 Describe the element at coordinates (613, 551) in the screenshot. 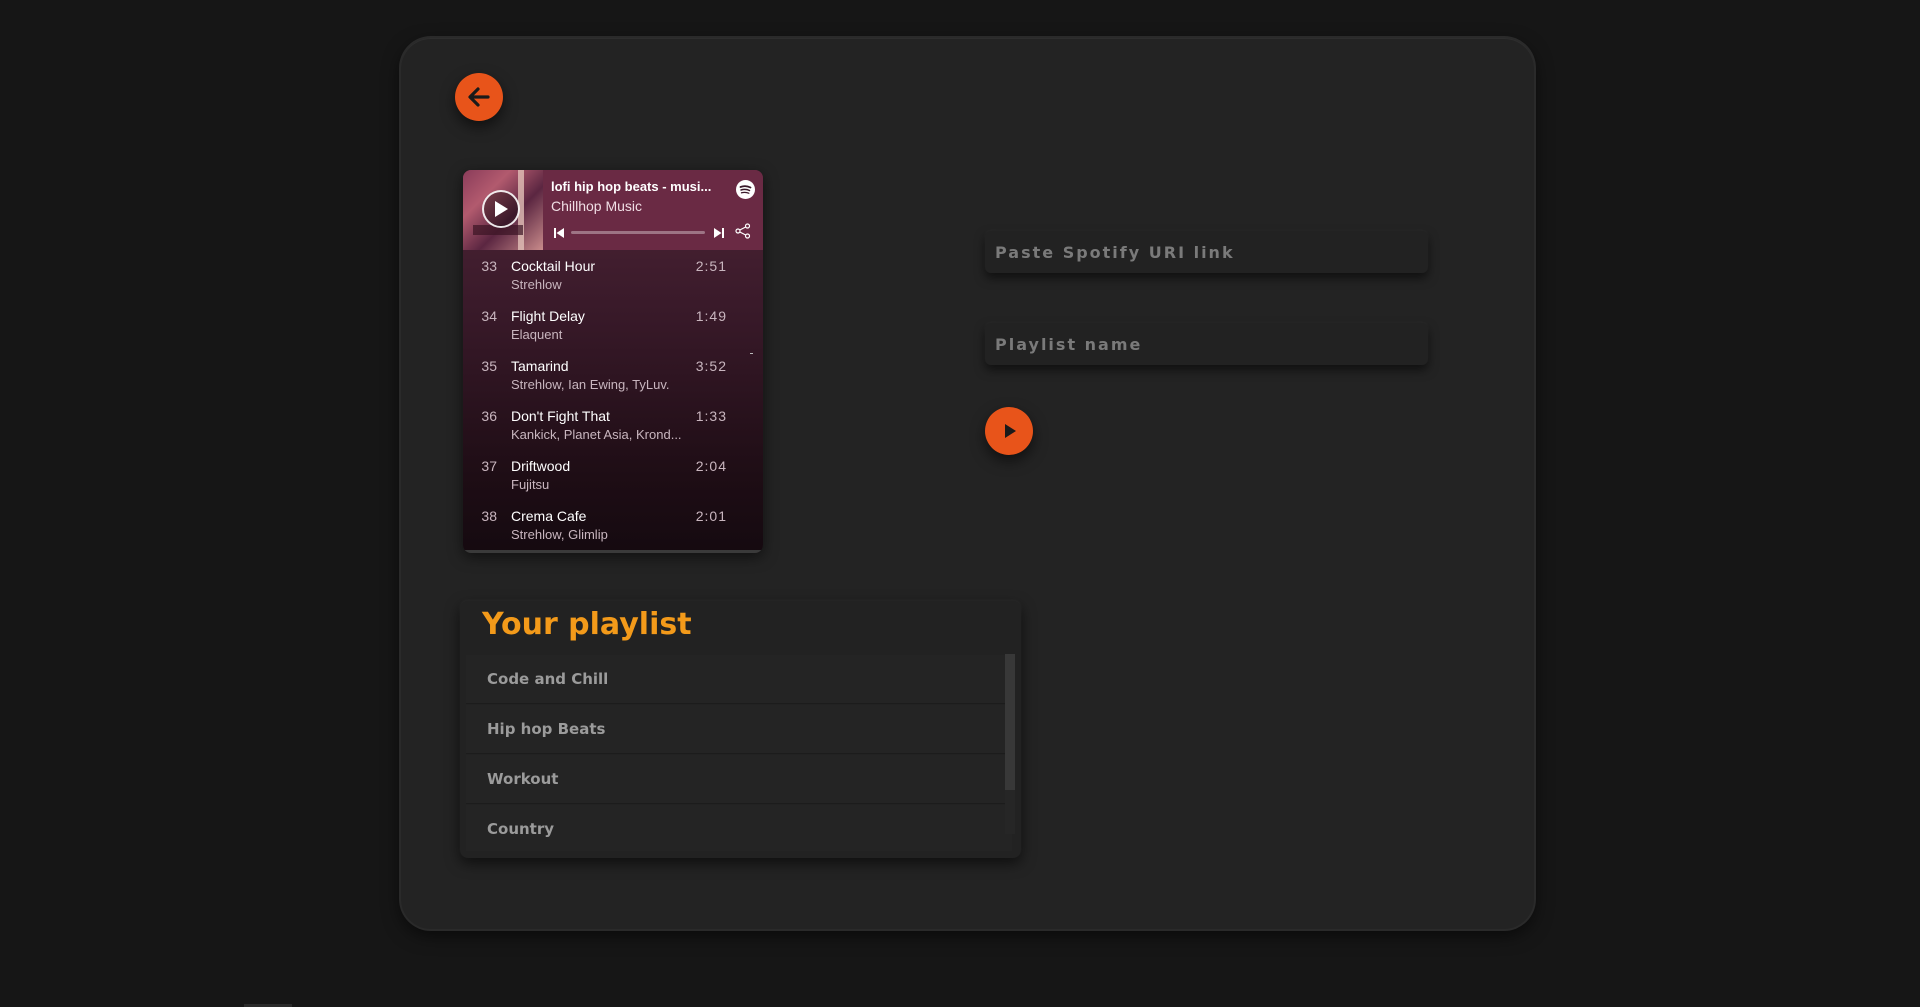

I see `embed-divider` at that location.